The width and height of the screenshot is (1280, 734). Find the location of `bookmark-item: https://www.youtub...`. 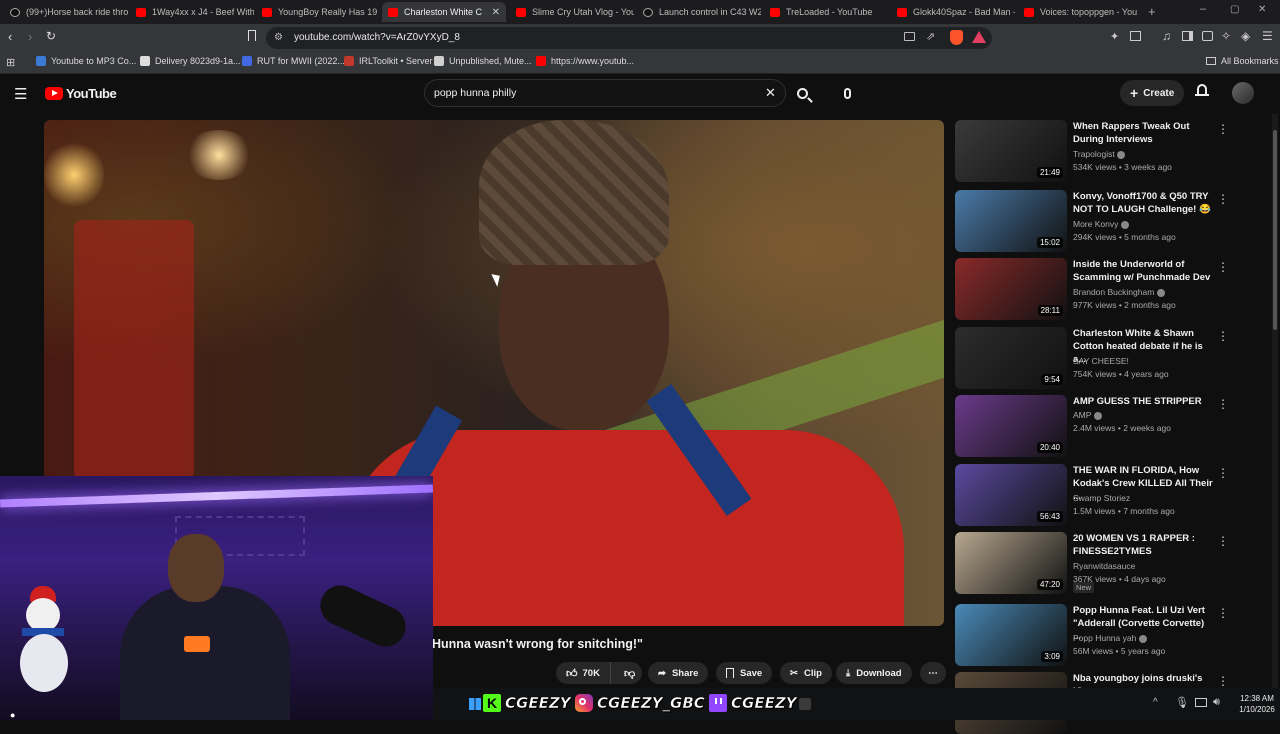

bookmark-item: https://www.youtub... is located at coordinates (585, 61).